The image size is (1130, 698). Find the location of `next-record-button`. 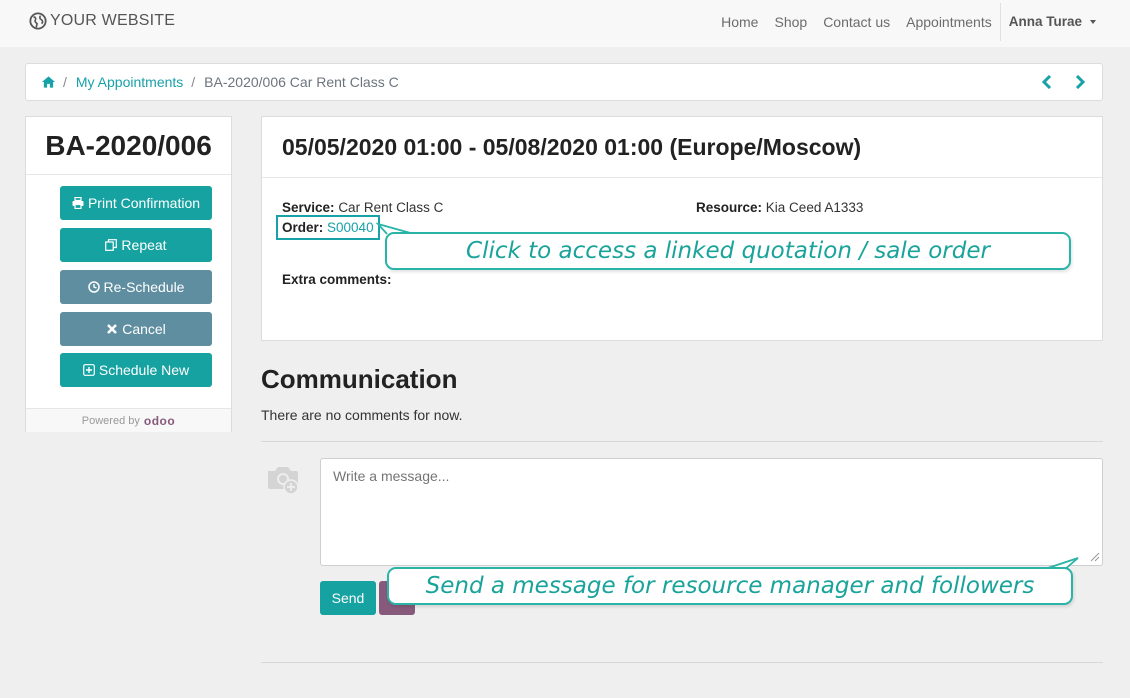

next-record-button is located at coordinates (1080, 82).